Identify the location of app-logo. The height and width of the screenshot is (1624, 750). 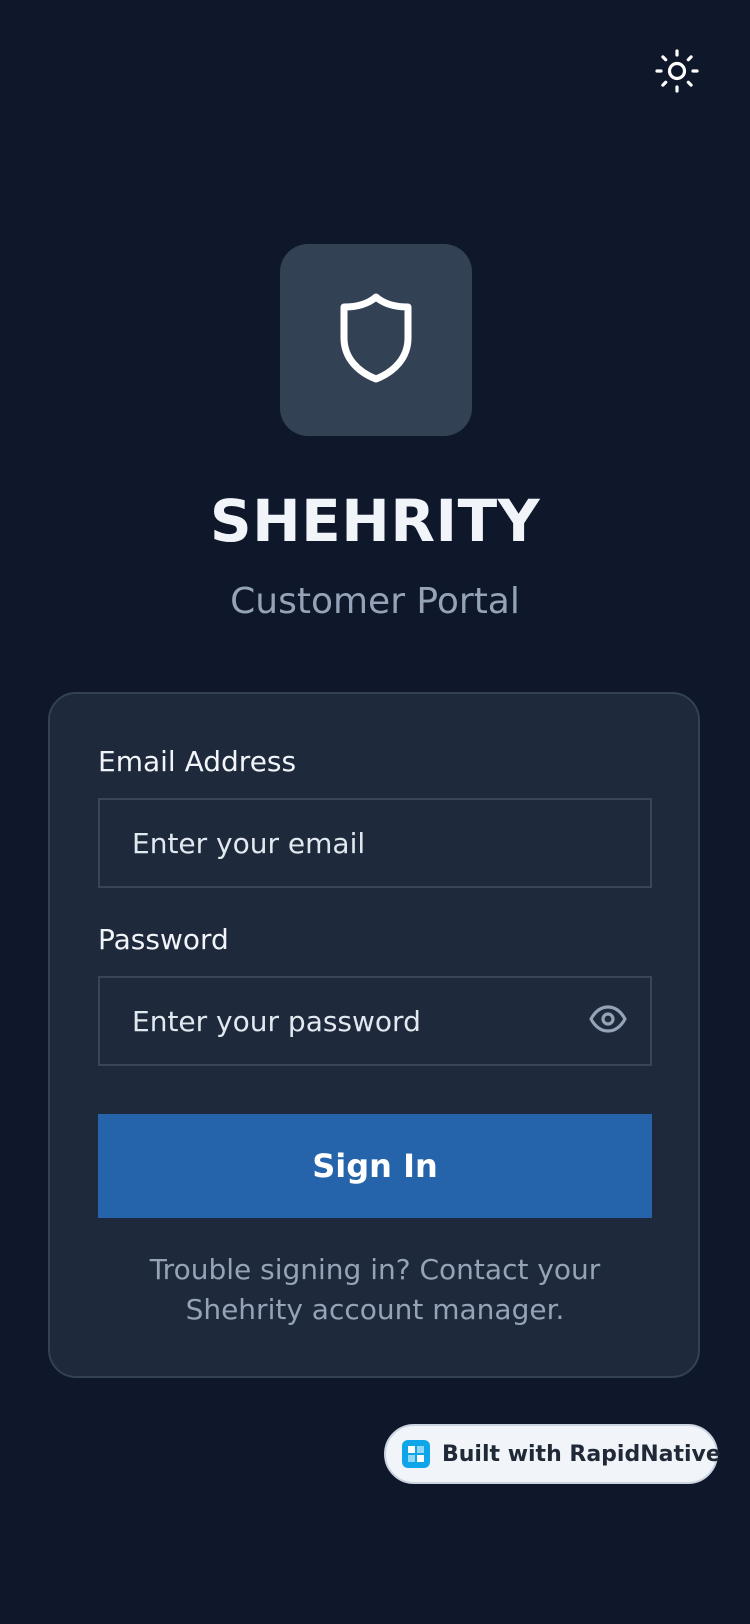
(376, 340).